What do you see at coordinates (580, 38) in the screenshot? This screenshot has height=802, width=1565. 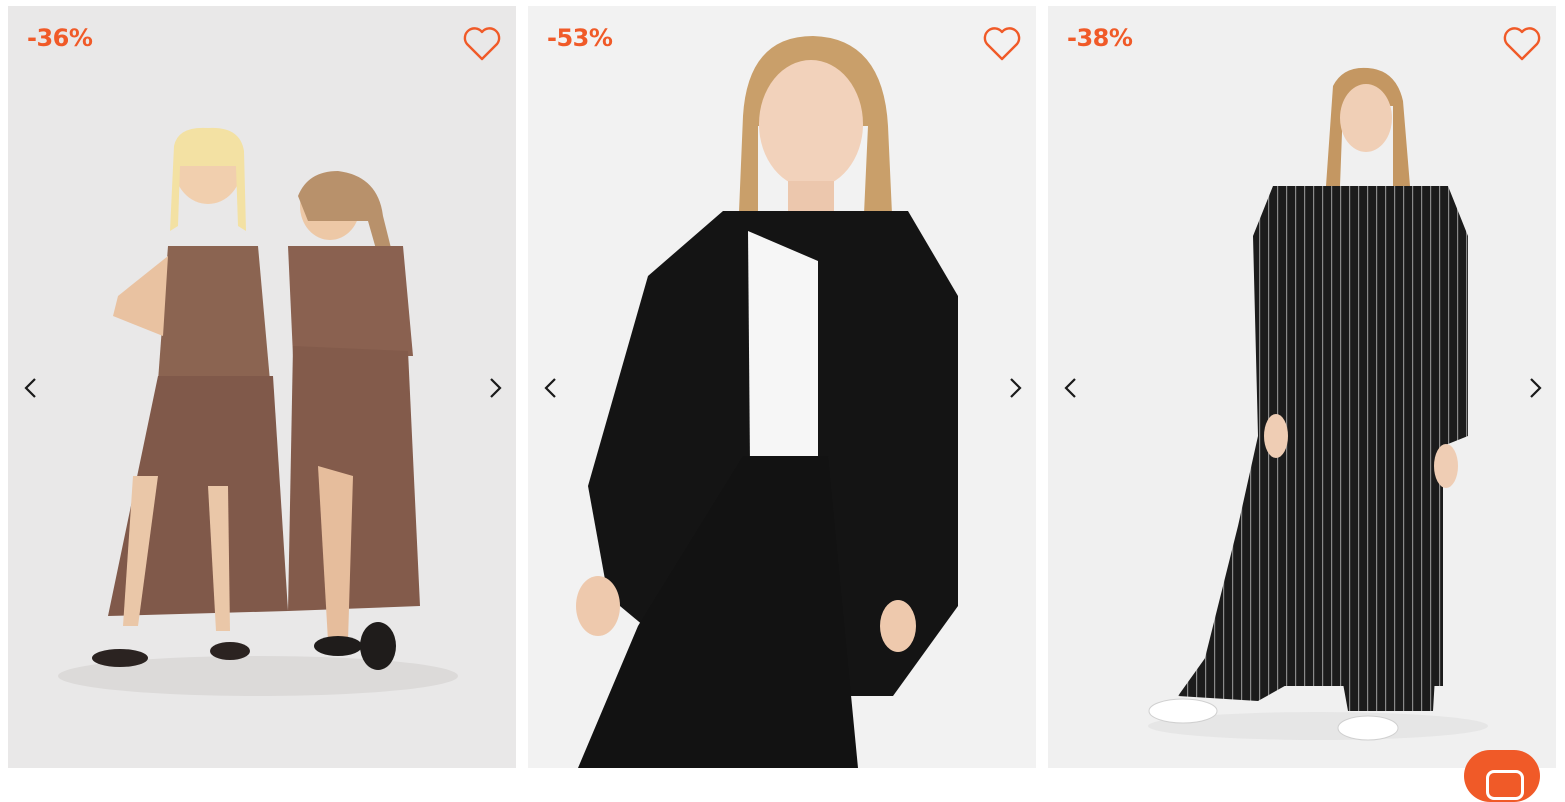 I see `discount-badge: -53%` at bounding box center [580, 38].